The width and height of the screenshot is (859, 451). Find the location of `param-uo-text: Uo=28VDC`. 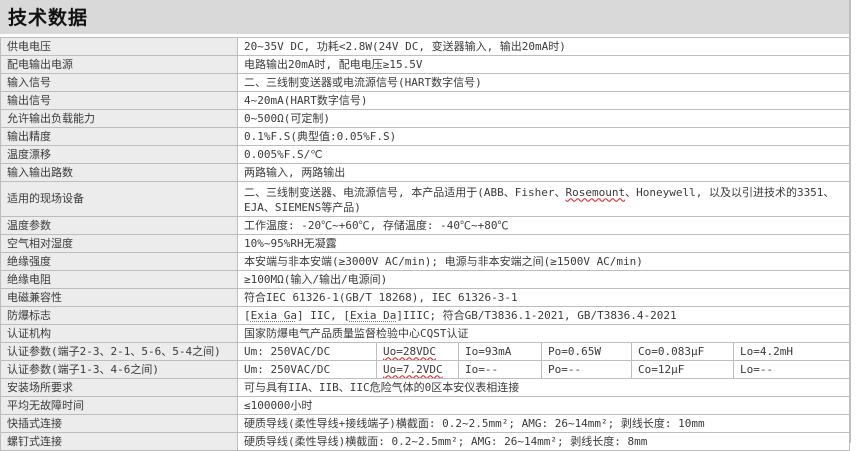

param-uo-text: Uo=28VDC is located at coordinates (409, 351).